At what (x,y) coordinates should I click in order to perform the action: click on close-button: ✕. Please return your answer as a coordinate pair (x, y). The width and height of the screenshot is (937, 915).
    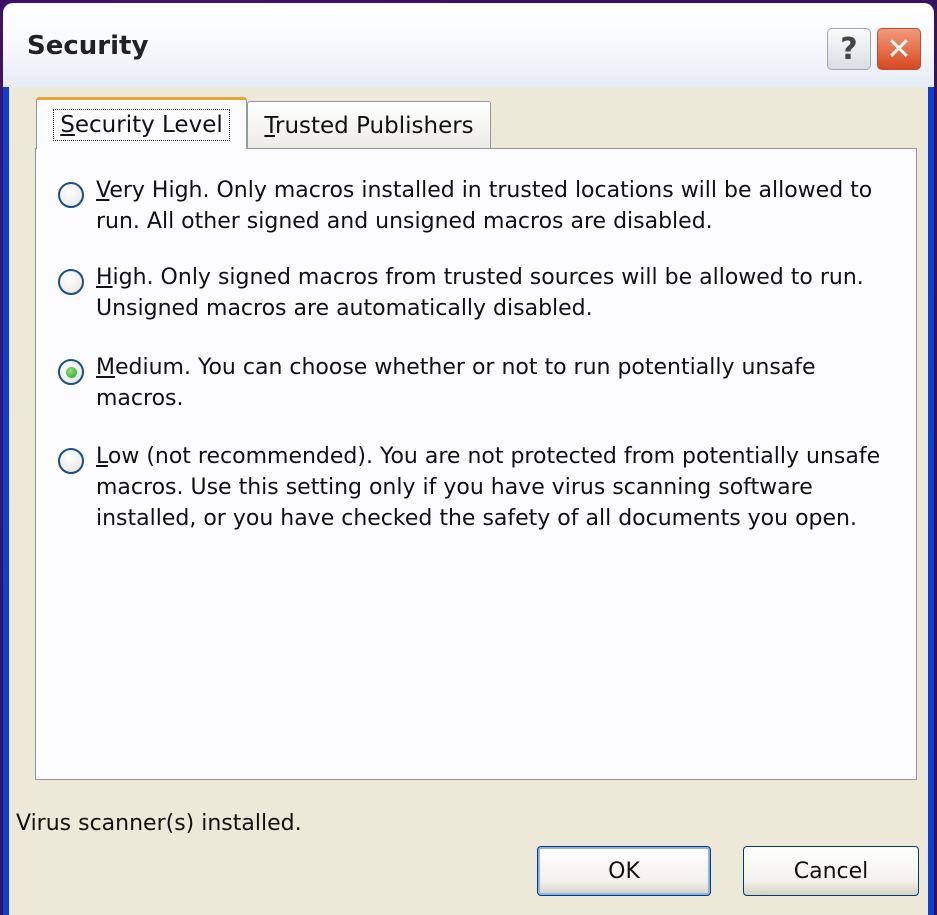
    Looking at the image, I should click on (899, 49).